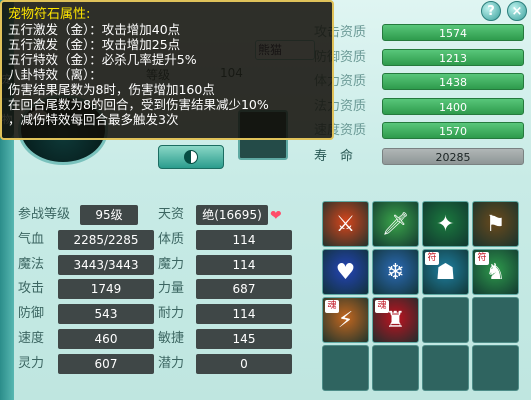 This screenshot has width=531, height=400. I want to click on stat-label: 耐力, so click(171, 314).